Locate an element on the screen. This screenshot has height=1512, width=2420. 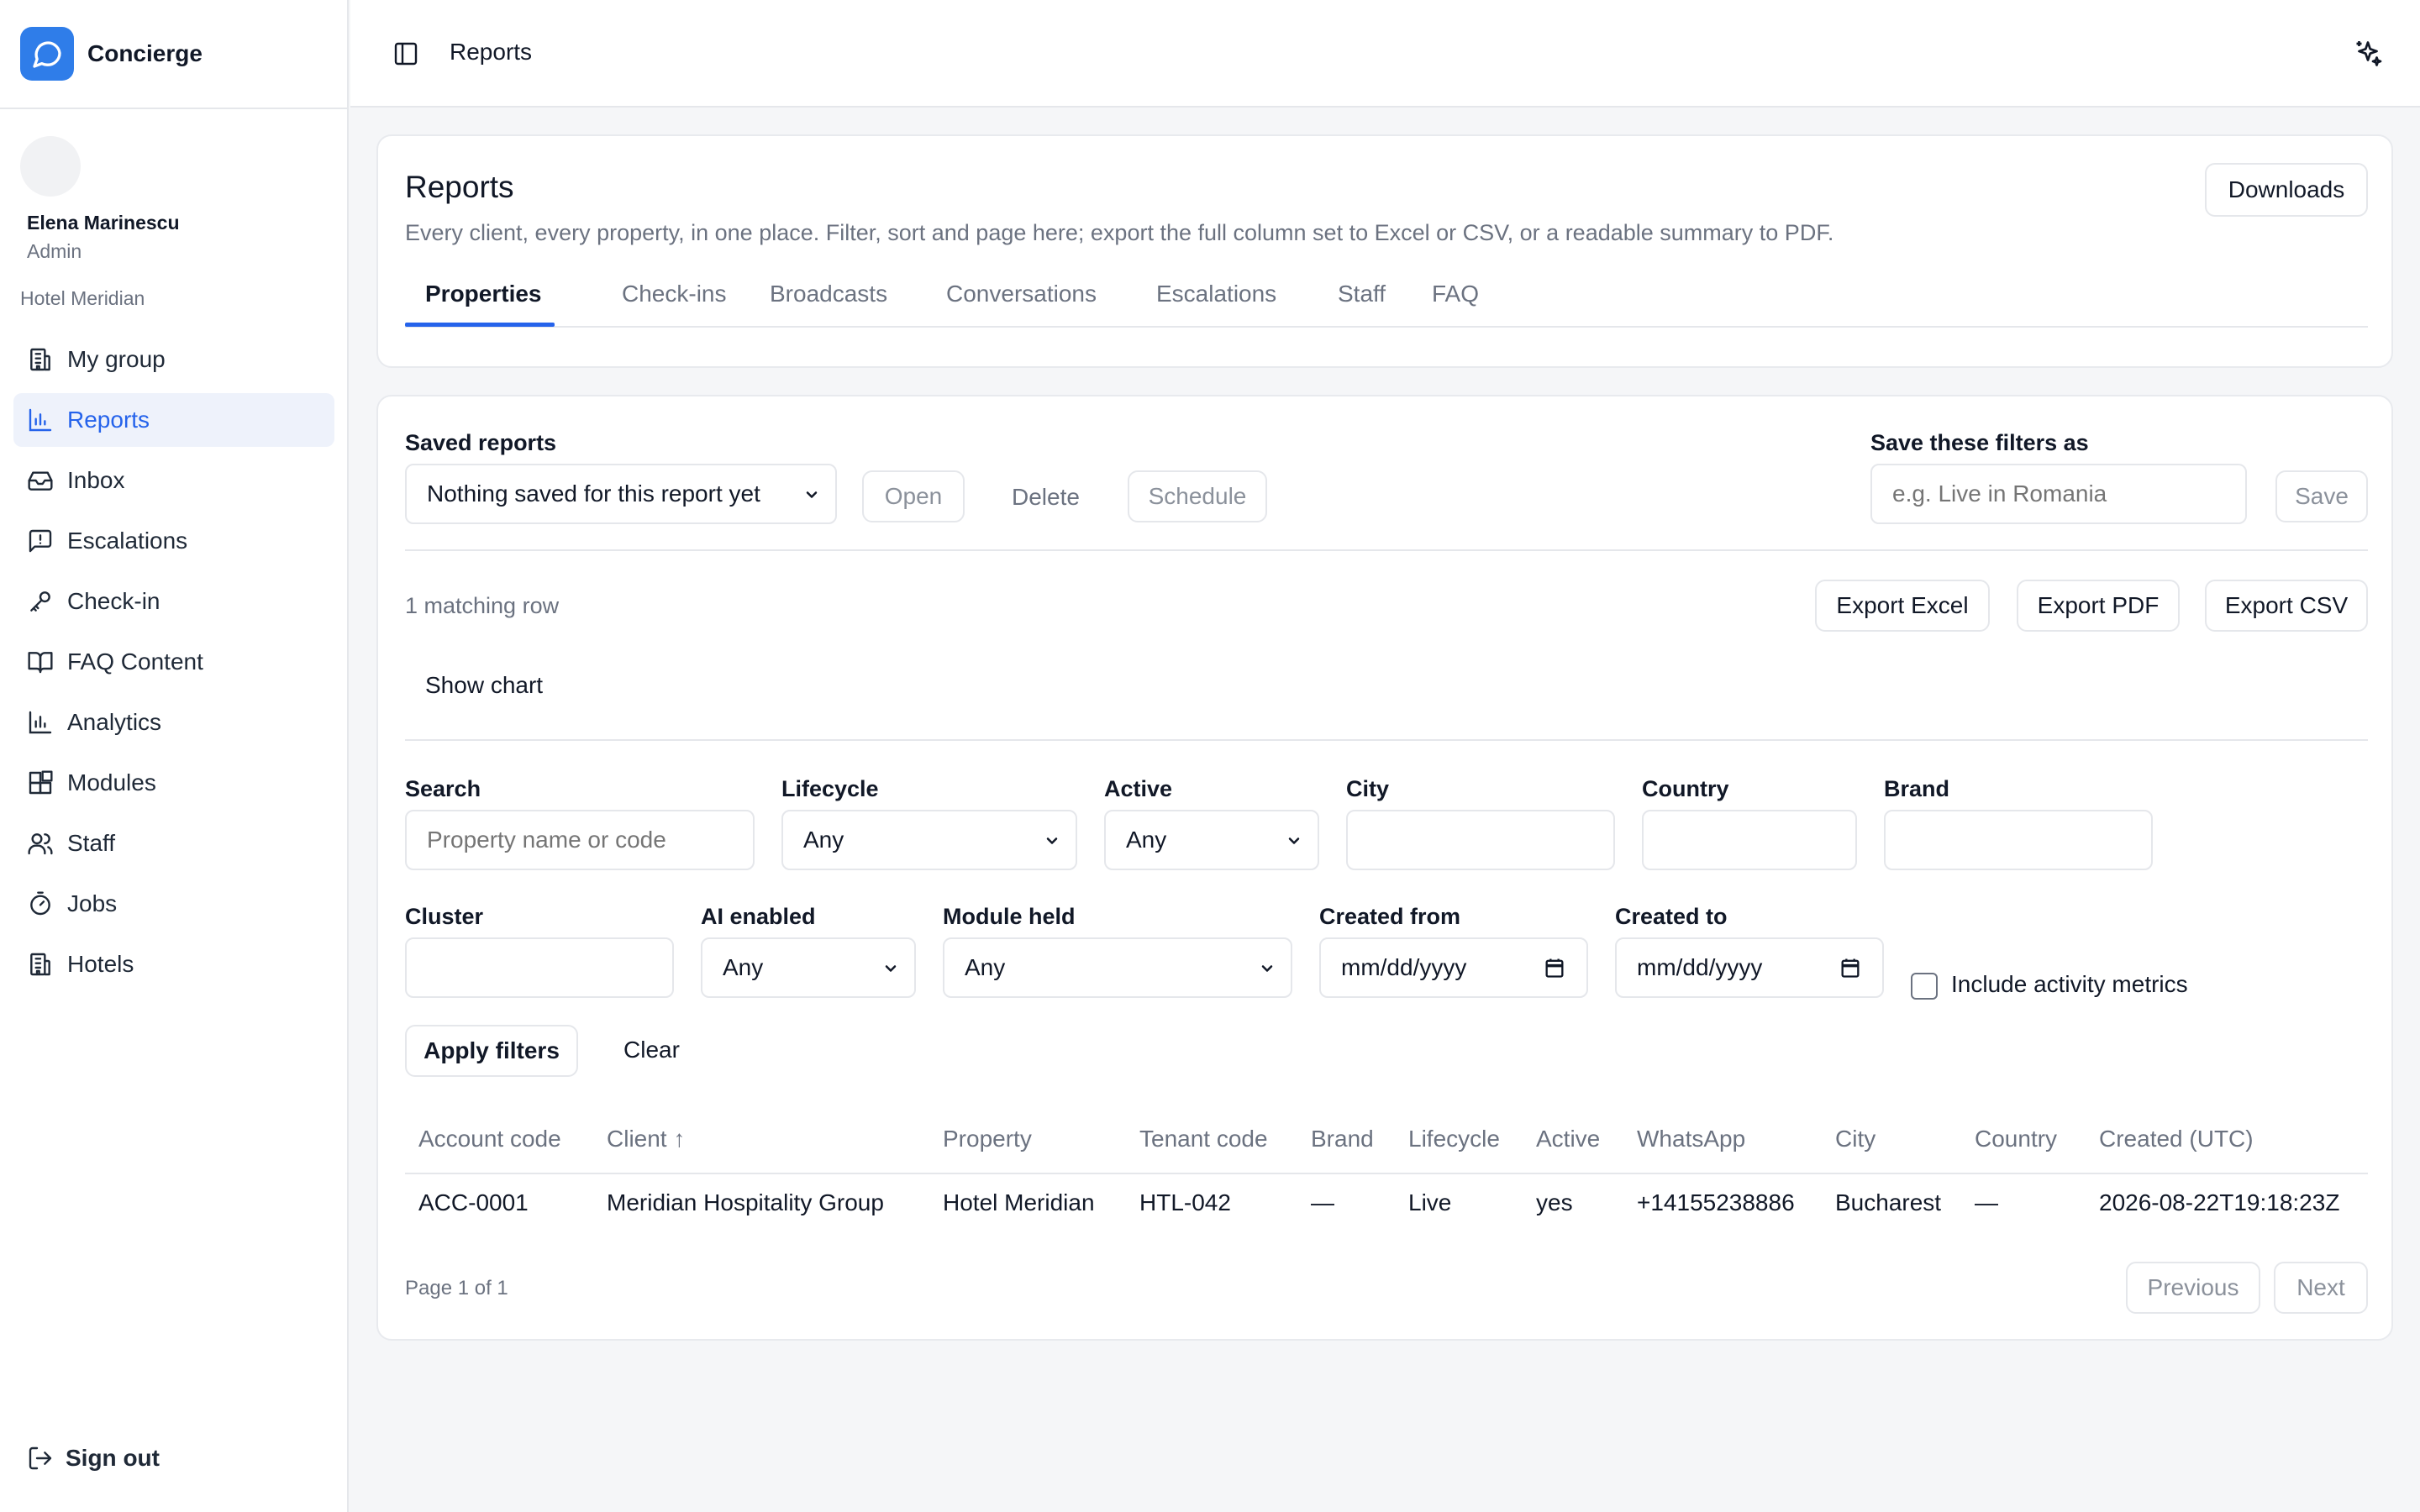
tab-check-ins: Check-ins is located at coordinates (674, 299).